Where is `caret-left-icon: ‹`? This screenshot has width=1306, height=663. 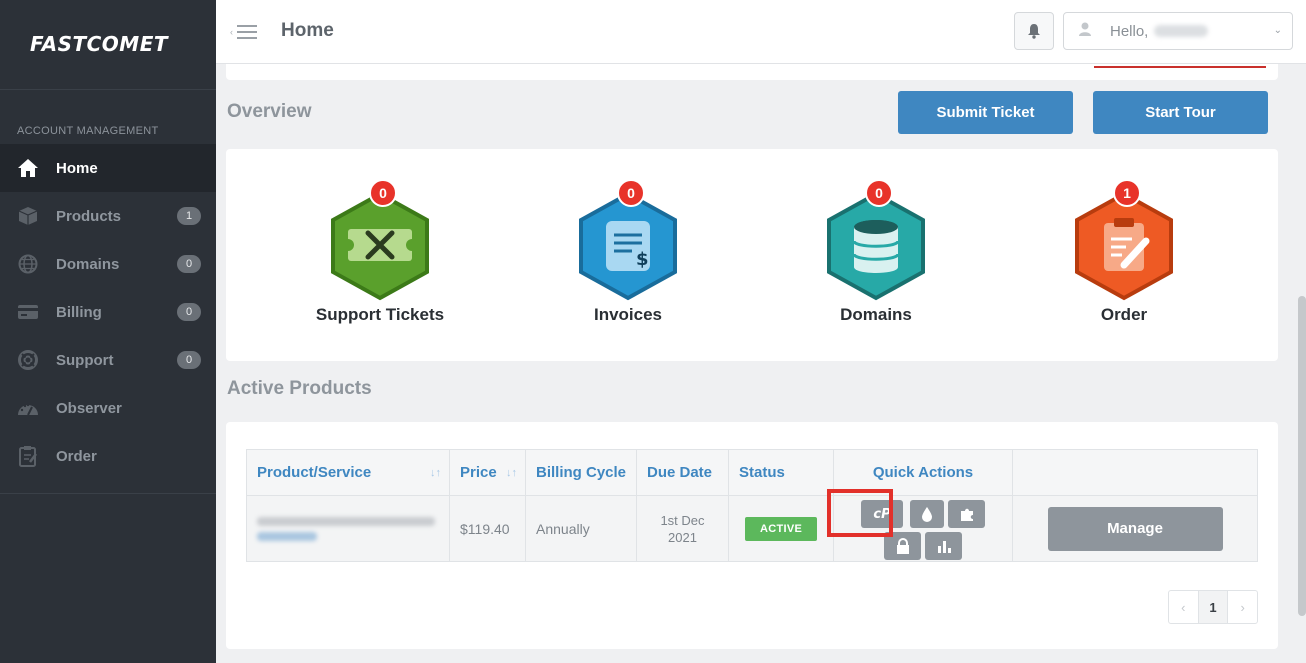 caret-left-icon: ‹ is located at coordinates (231, 32).